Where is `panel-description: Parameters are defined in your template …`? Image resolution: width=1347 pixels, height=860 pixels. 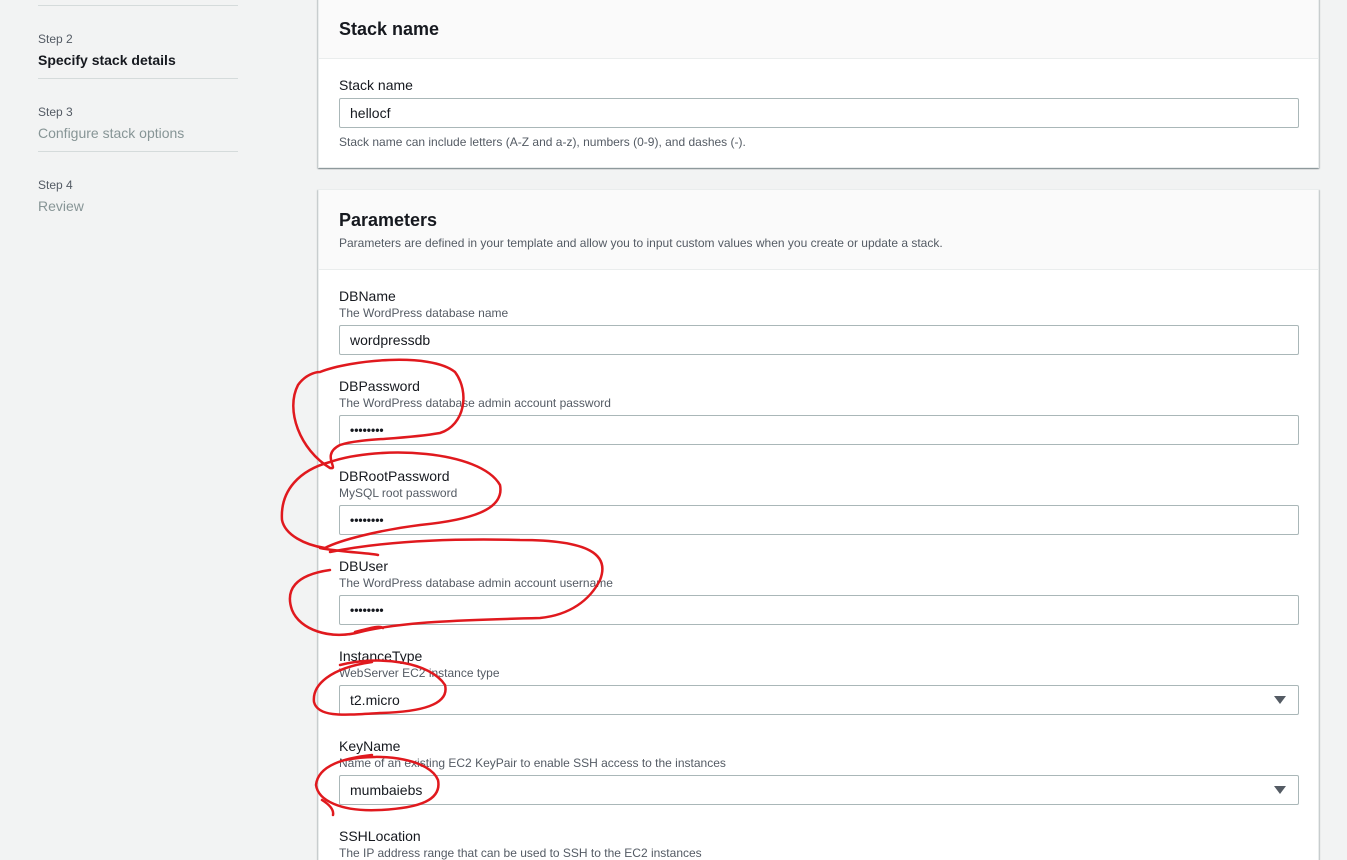
panel-description: Parameters are defined in your template … is located at coordinates (641, 243).